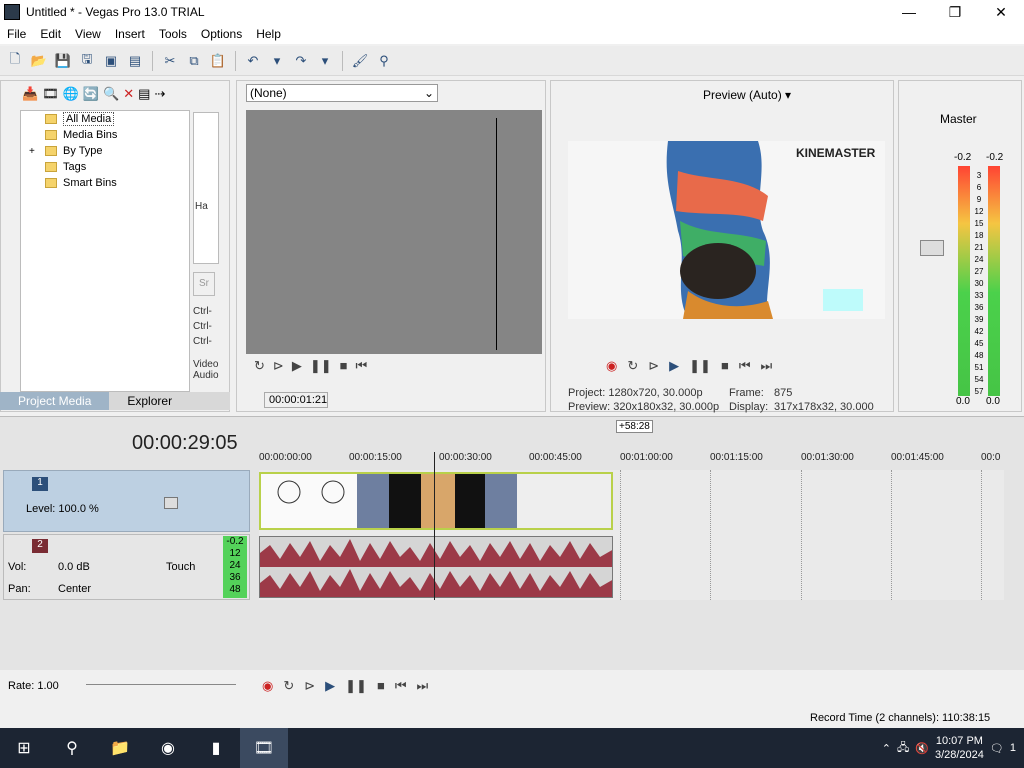  I want to click on preview-video-image, so click(726, 230).